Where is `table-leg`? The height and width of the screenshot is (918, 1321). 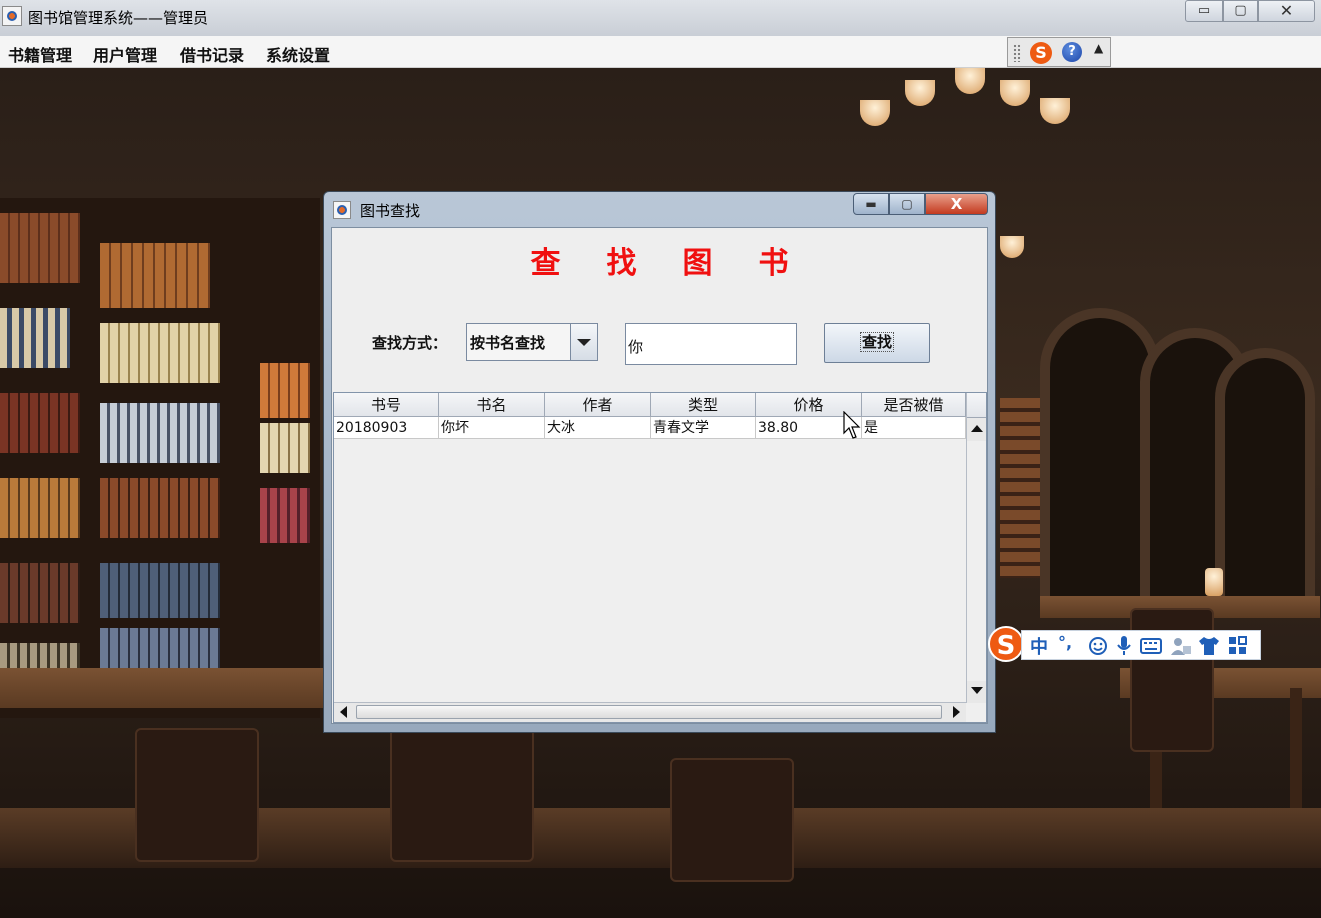
table-leg is located at coordinates (1296, 748).